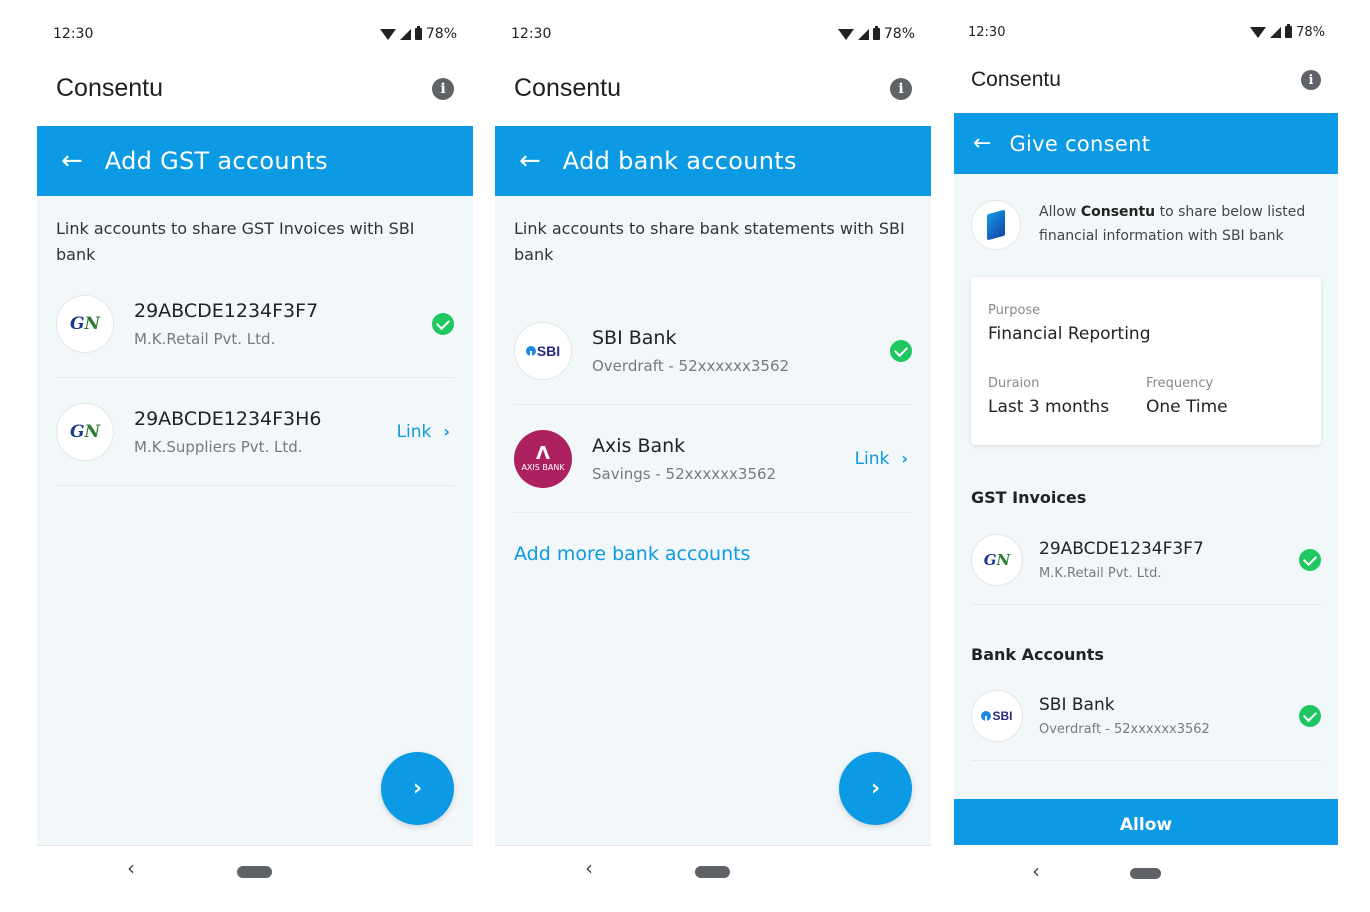  Describe the element at coordinates (218, 446) in the screenshot. I see `account-subtitle: M.K.Suppliers Pvt. Ltd.` at that location.